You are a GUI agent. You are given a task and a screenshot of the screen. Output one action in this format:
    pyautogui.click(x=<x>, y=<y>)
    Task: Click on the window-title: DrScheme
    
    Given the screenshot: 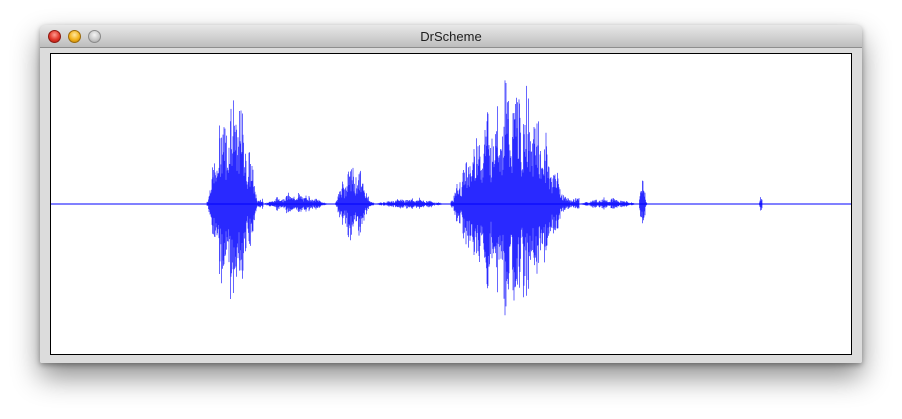 What is the action you would take?
    pyautogui.click(x=451, y=36)
    